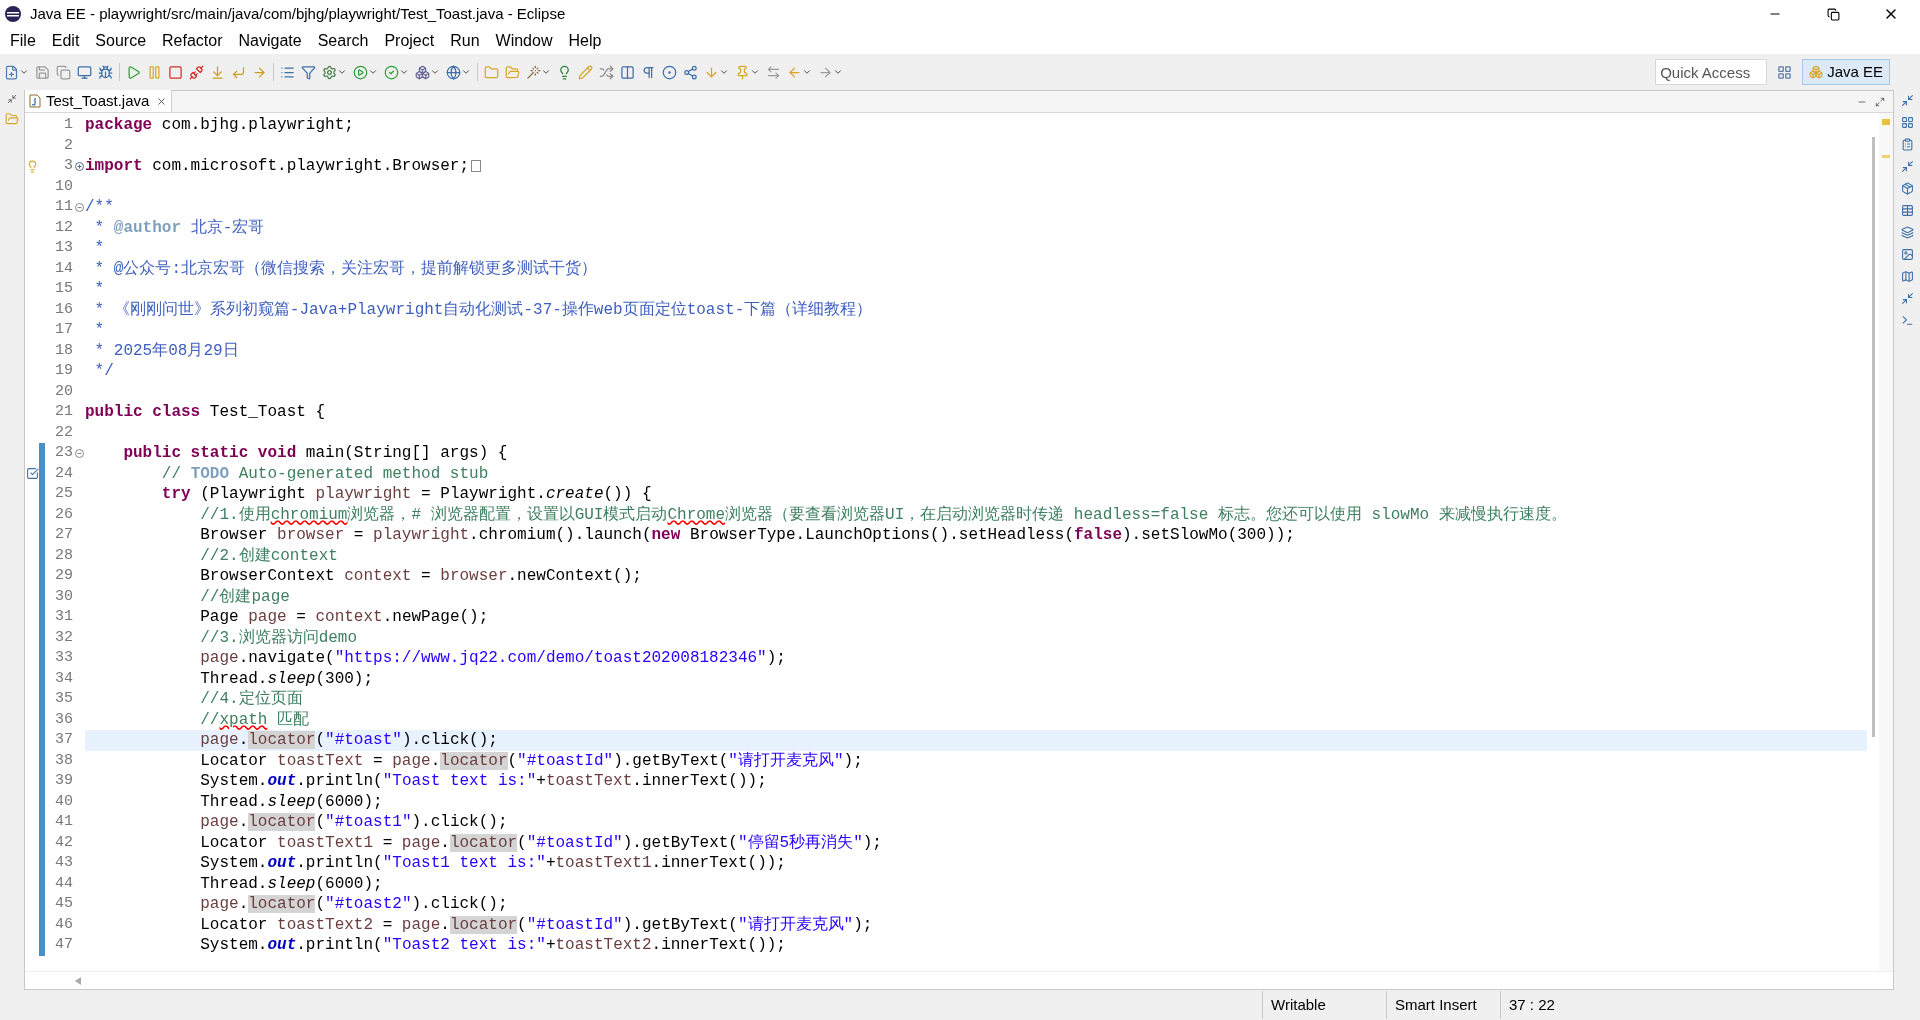 This screenshot has height=1020, width=1920. Describe the element at coordinates (606, 72) in the screenshot. I see `shuffle-icon` at that location.